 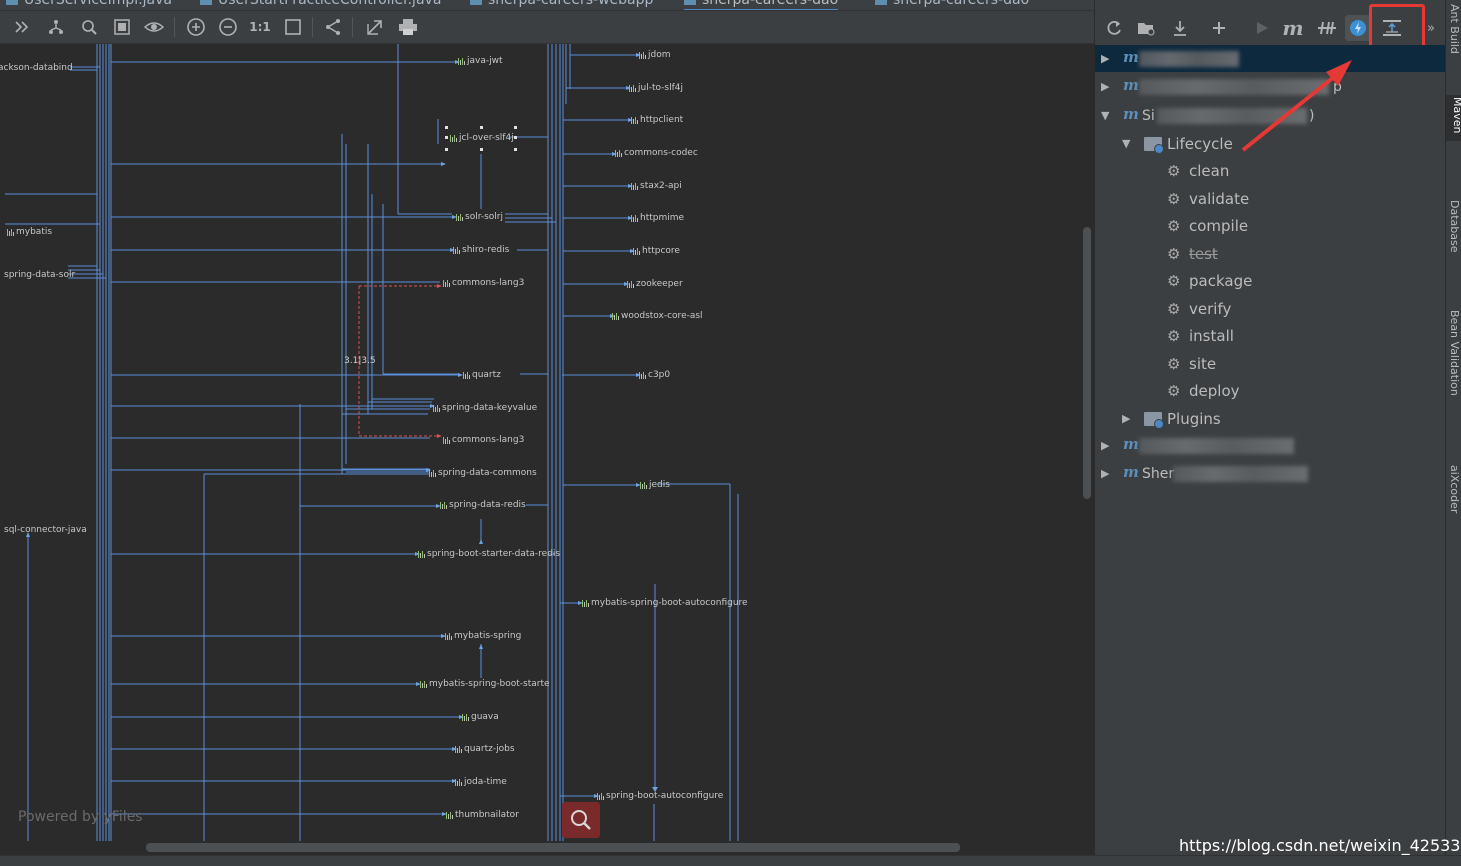 I want to click on lifecycle-phase-deploy: ⚙ deploy, so click(x=1203, y=390).